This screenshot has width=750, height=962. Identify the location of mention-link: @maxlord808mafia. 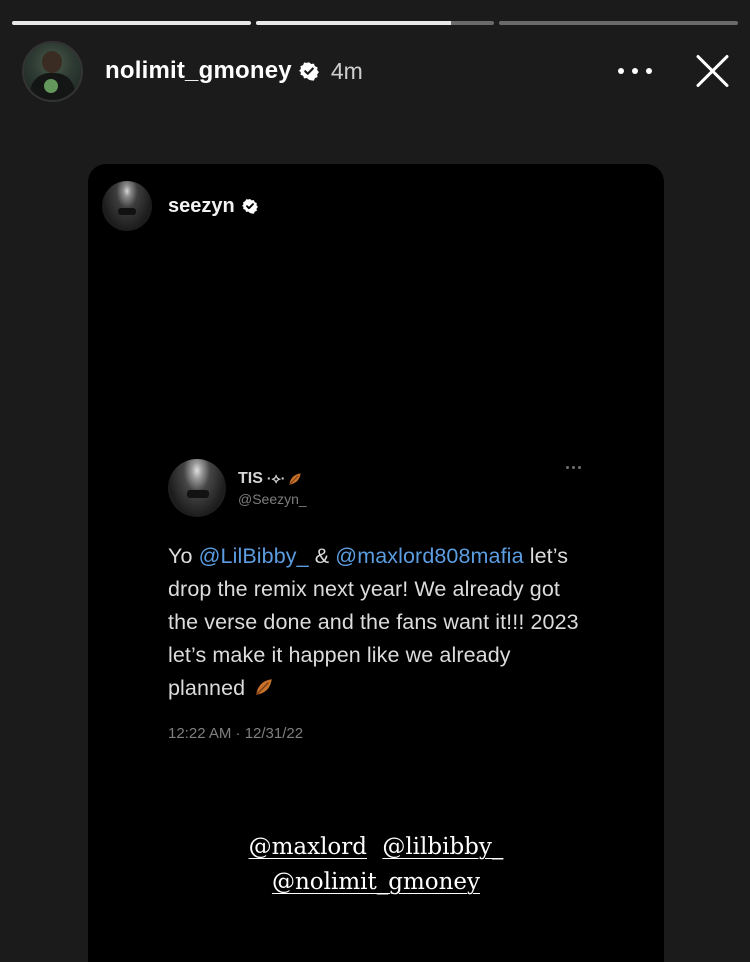
(429, 556).